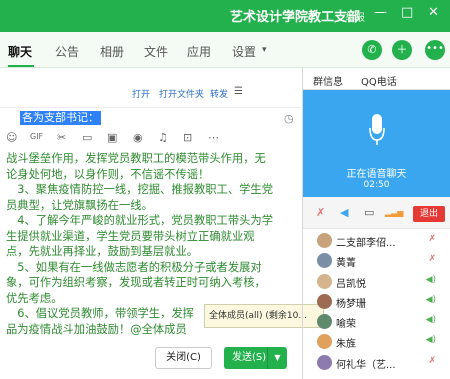 This screenshot has width=450, height=379. What do you see at coordinates (151, 88) in the screenshot?
I see `file-message-actions: 打开 打开文件夹 转发 ☰` at bounding box center [151, 88].